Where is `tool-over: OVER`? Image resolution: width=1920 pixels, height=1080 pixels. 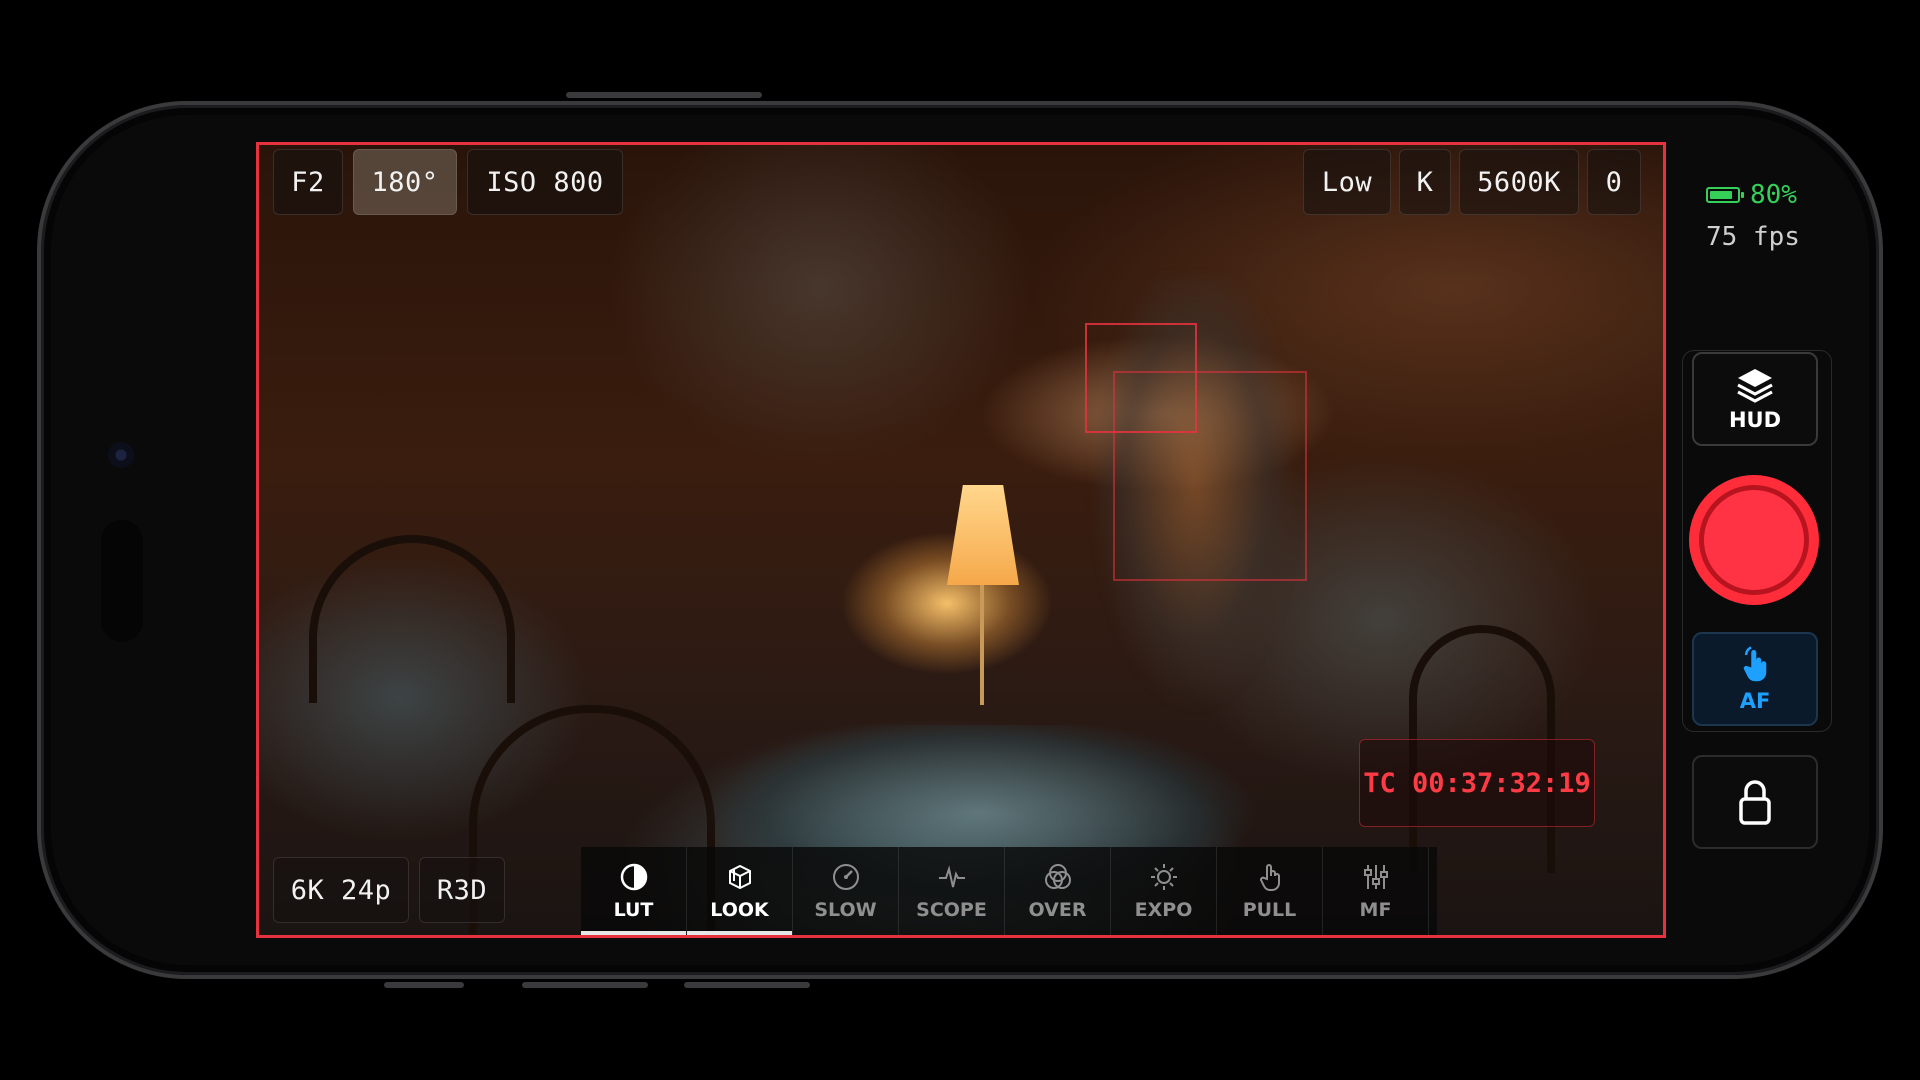
tool-over: OVER is located at coordinates (1058, 891).